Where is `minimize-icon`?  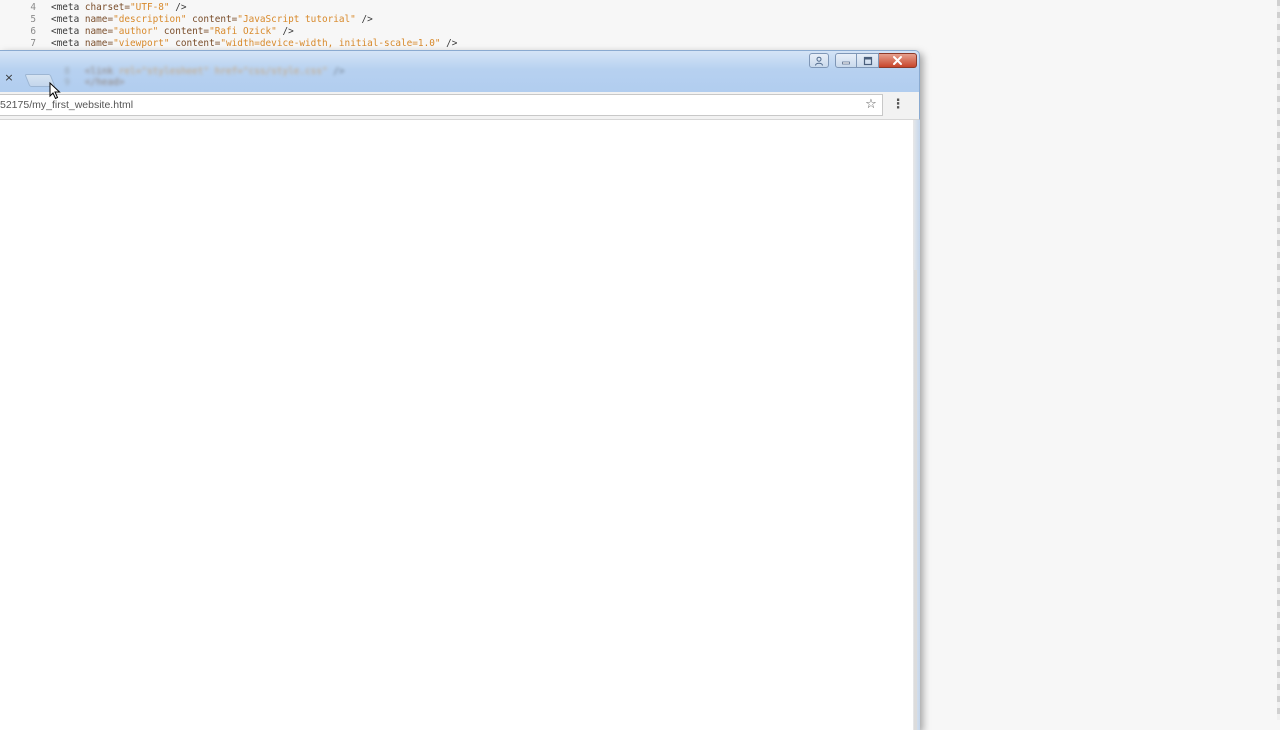
minimize-icon is located at coordinates (846, 62).